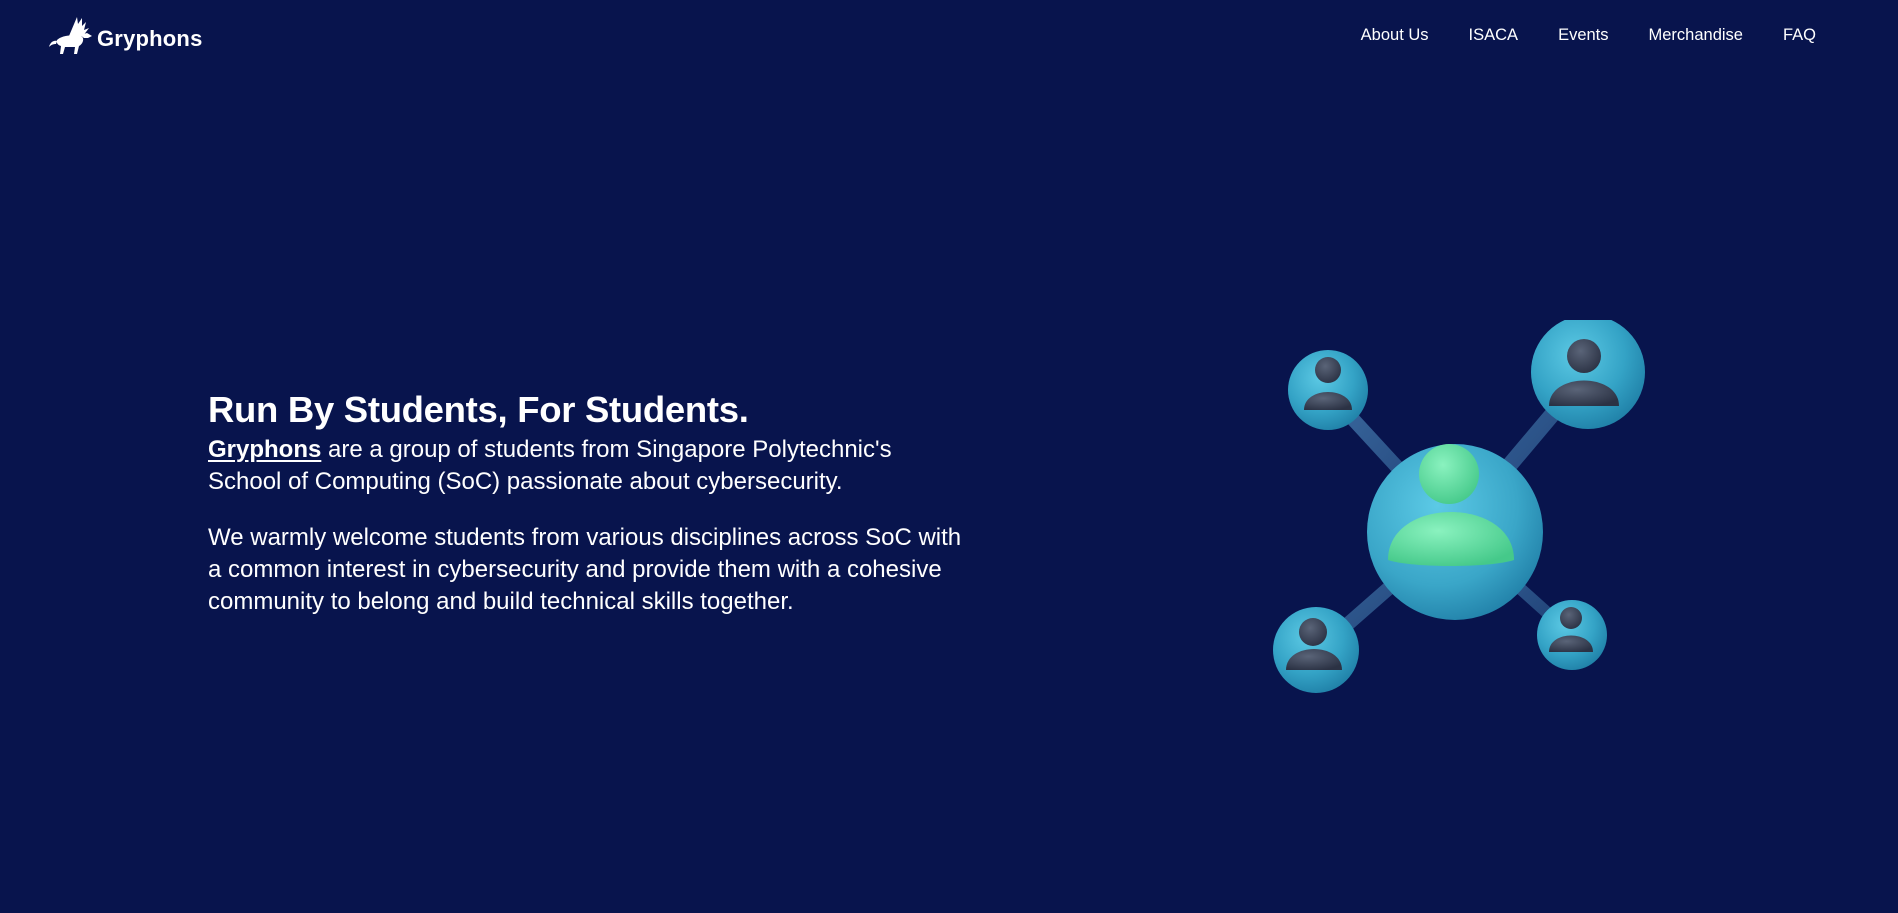 This screenshot has height=913, width=1898. What do you see at coordinates (1316, 650) in the screenshot?
I see `member-node-bottom-left` at bounding box center [1316, 650].